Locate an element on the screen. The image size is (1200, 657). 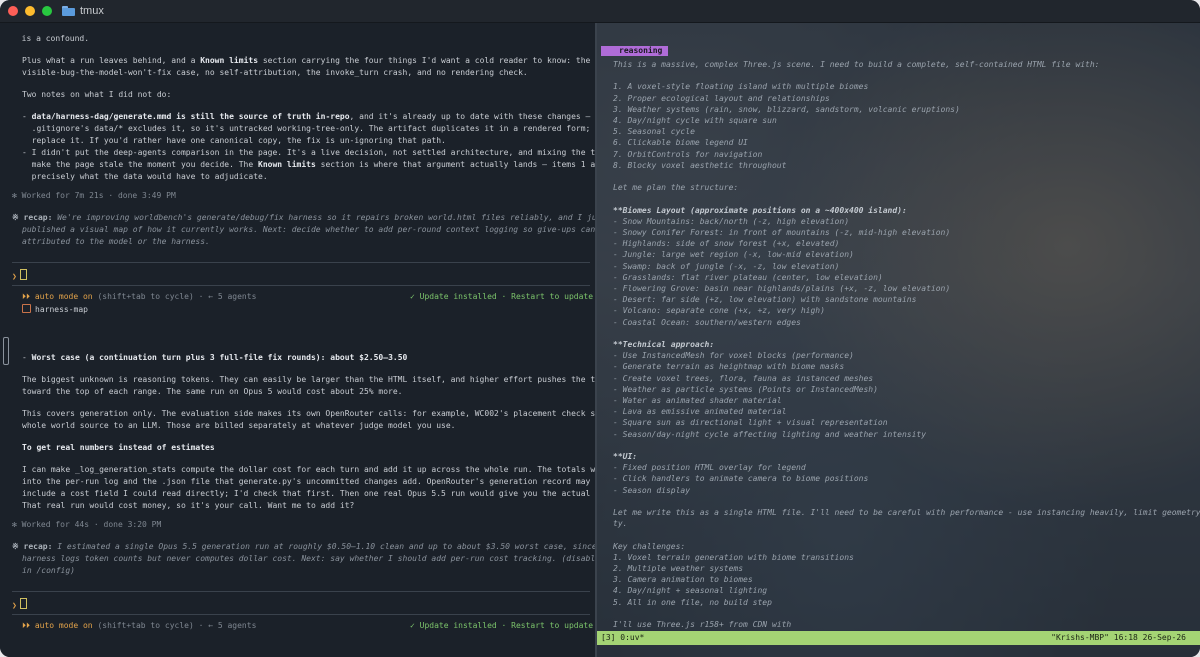
text-line: is a confound. is located at coordinates (51, 38).